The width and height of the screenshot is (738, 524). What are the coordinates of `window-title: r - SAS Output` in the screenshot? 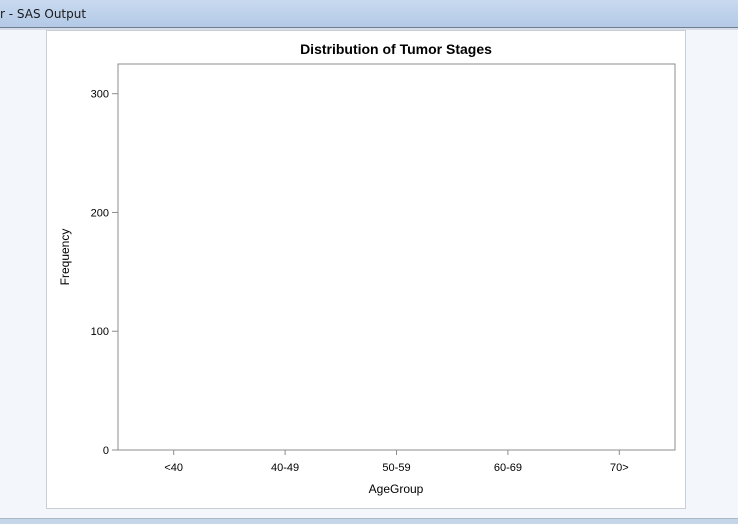 It's located at (43, 14).